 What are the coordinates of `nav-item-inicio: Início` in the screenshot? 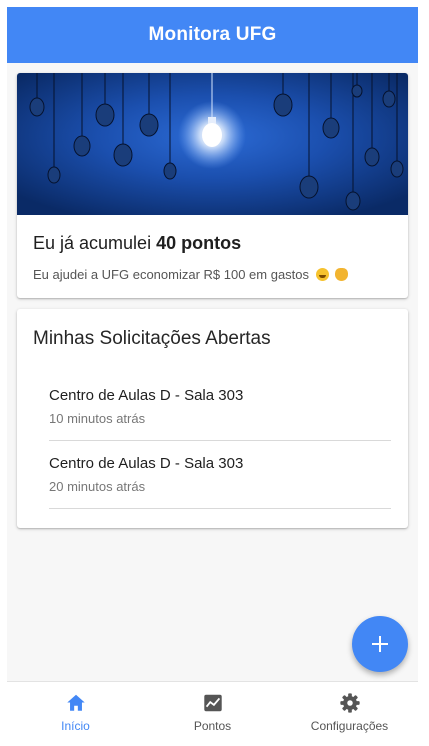 It's located at (75, 710).